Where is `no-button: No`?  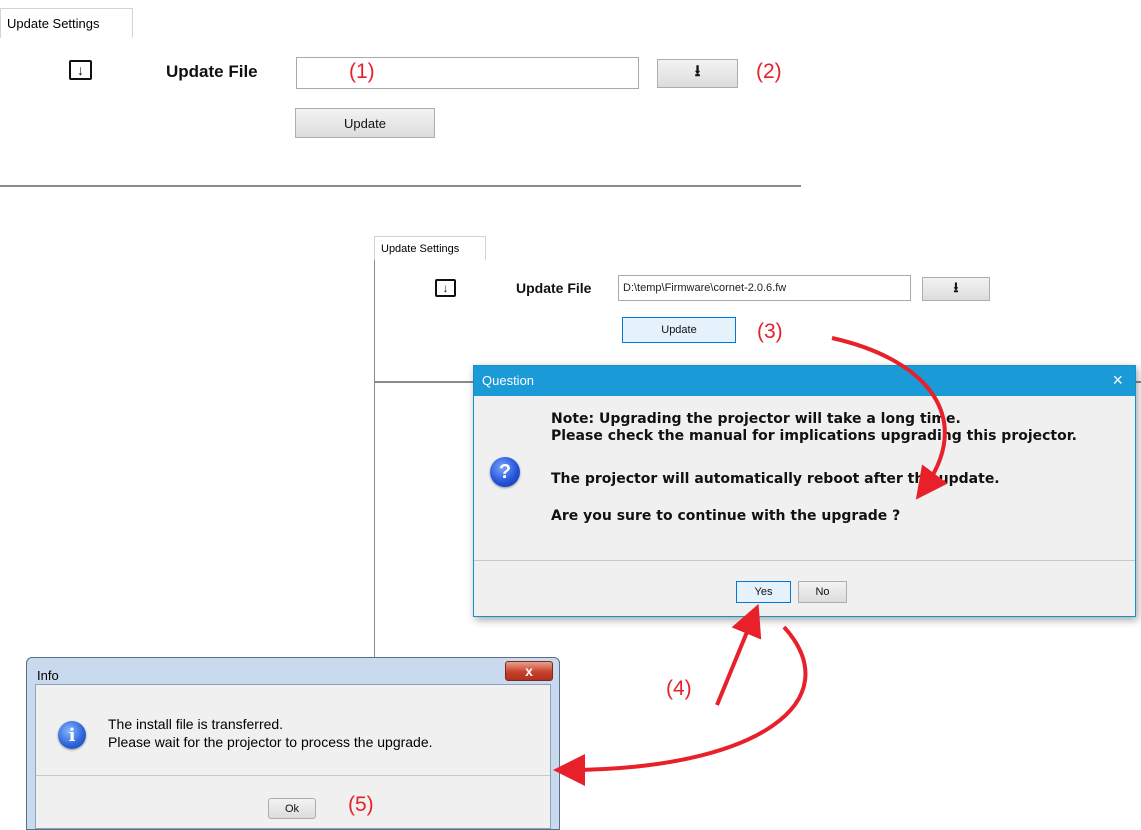
no-button: No is located at coordinates (822, 592).